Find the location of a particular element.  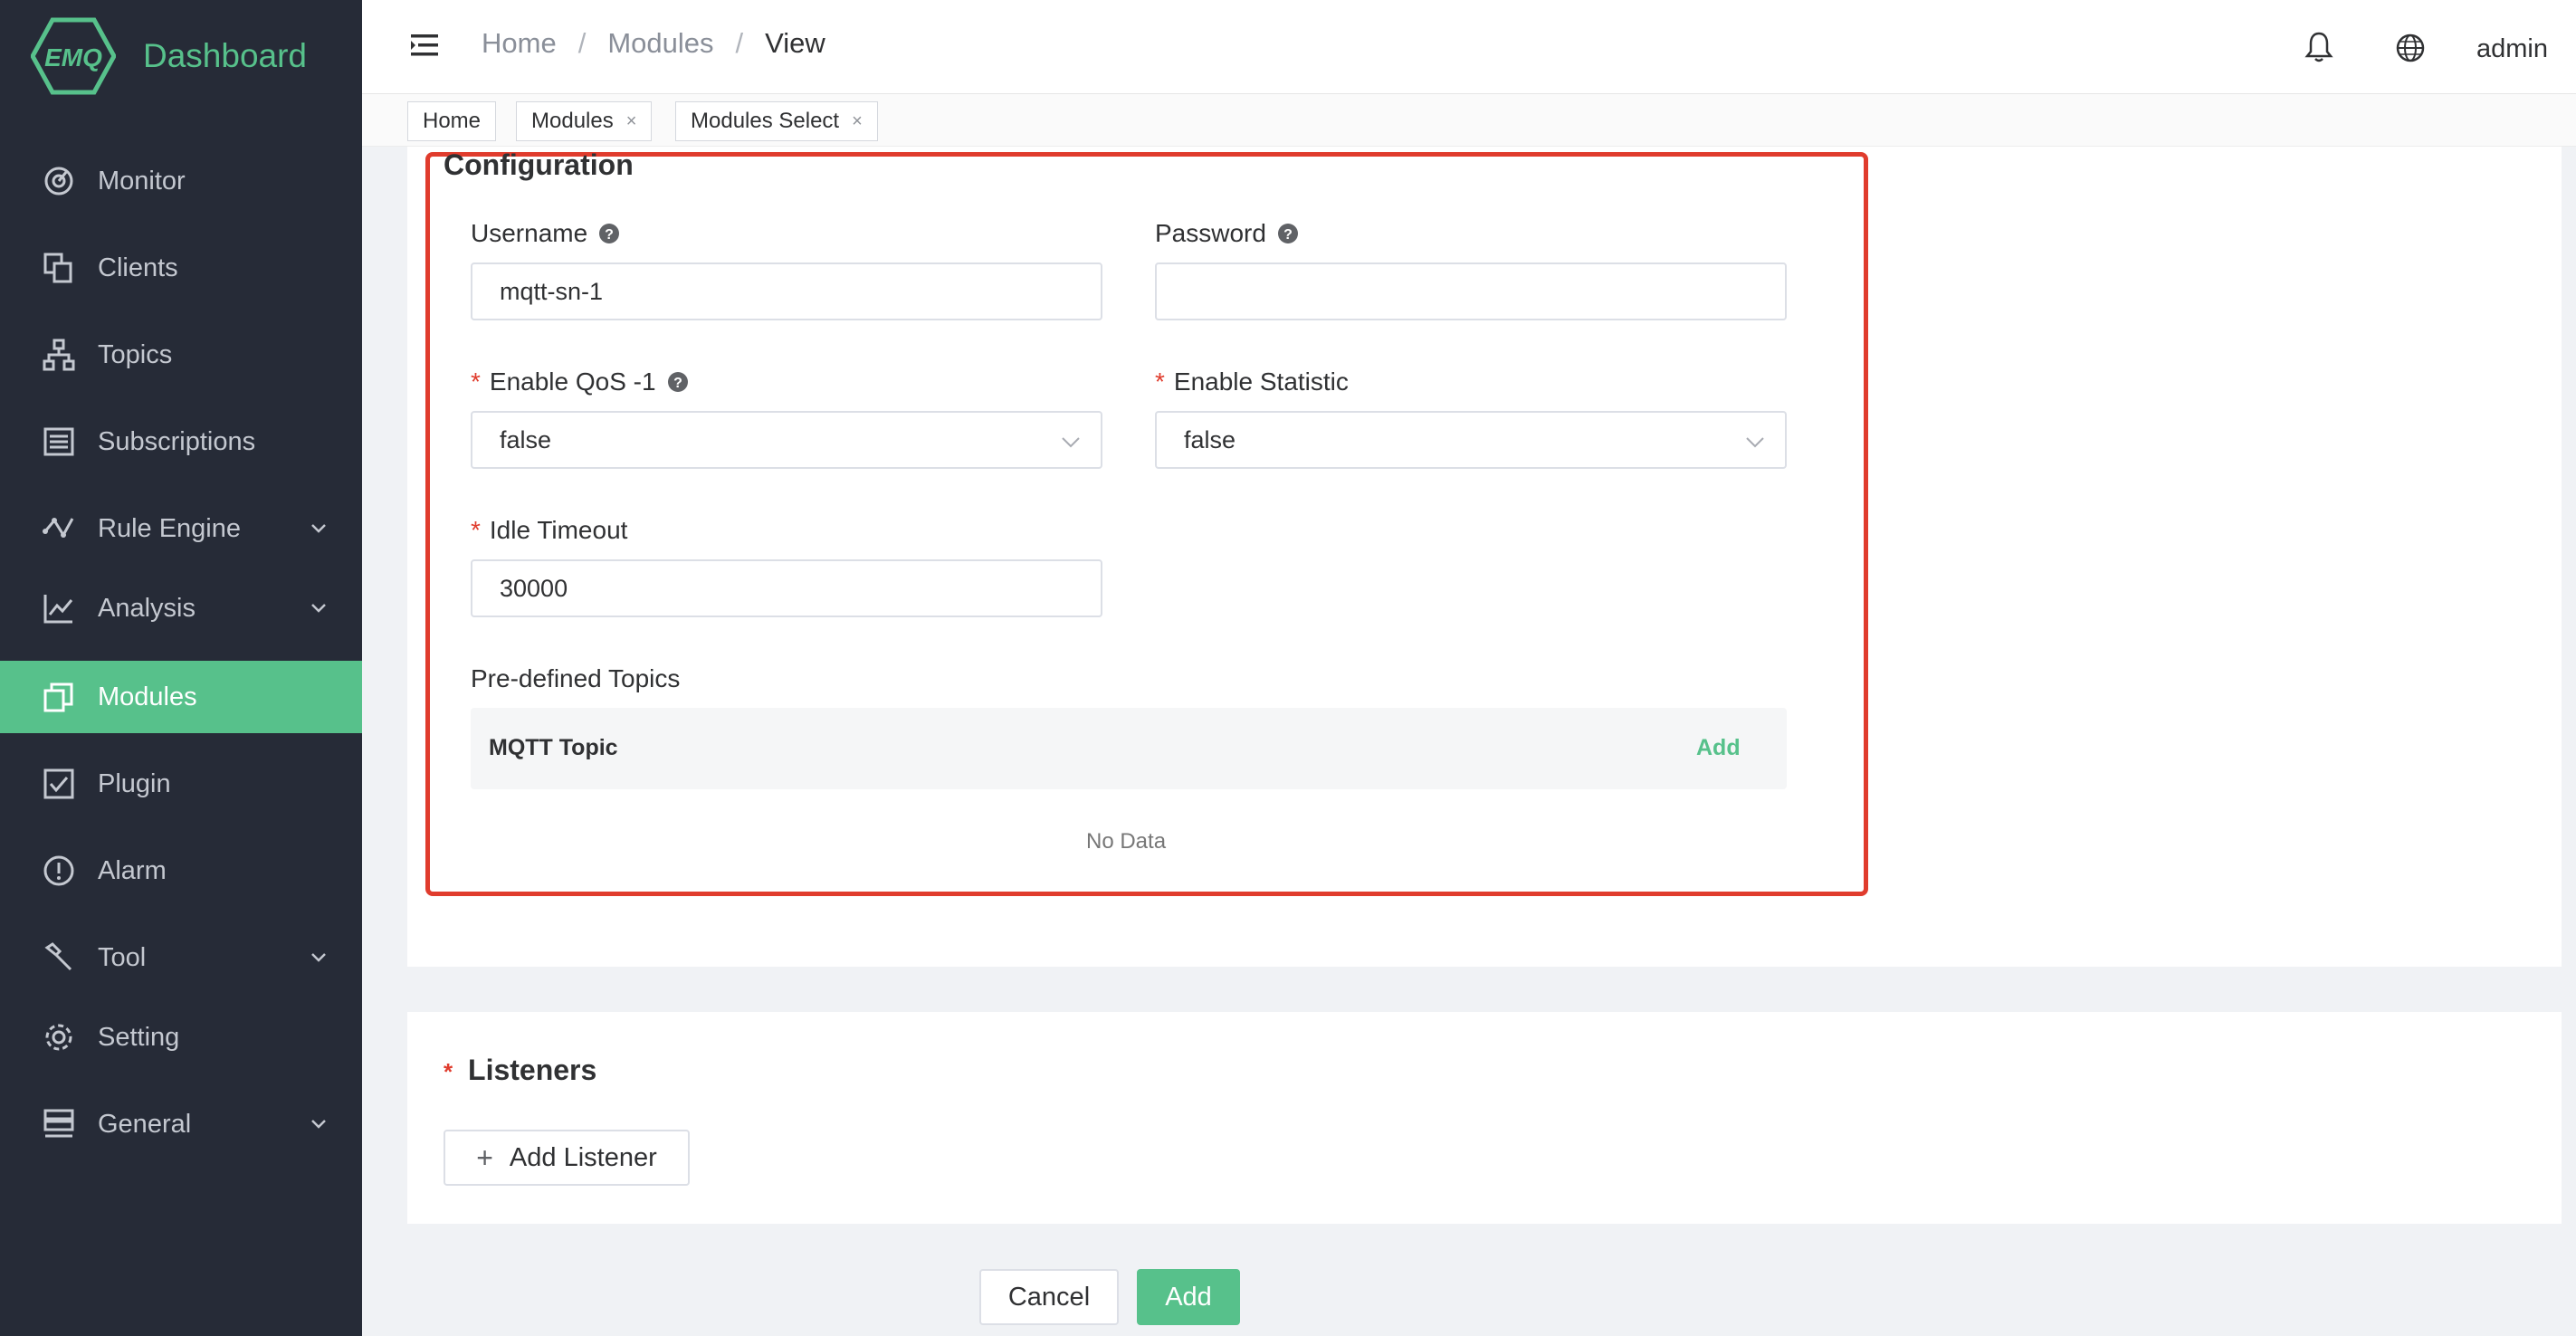

sidebar-item-alarm: Alarm is located at coordinates (181, 871).